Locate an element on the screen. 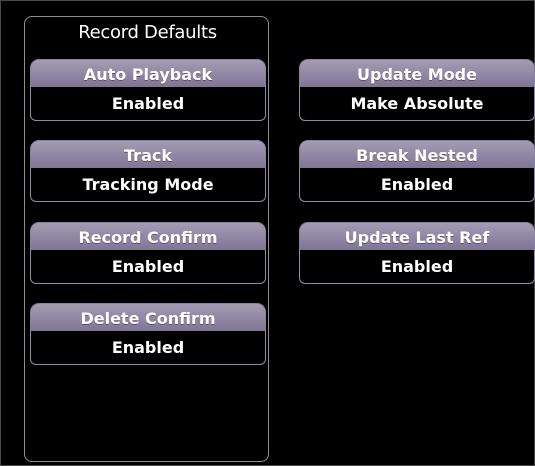 The height and width of the screenshot is (466, 535). setting-label: Update Mode is located at coordinates (417, 73).